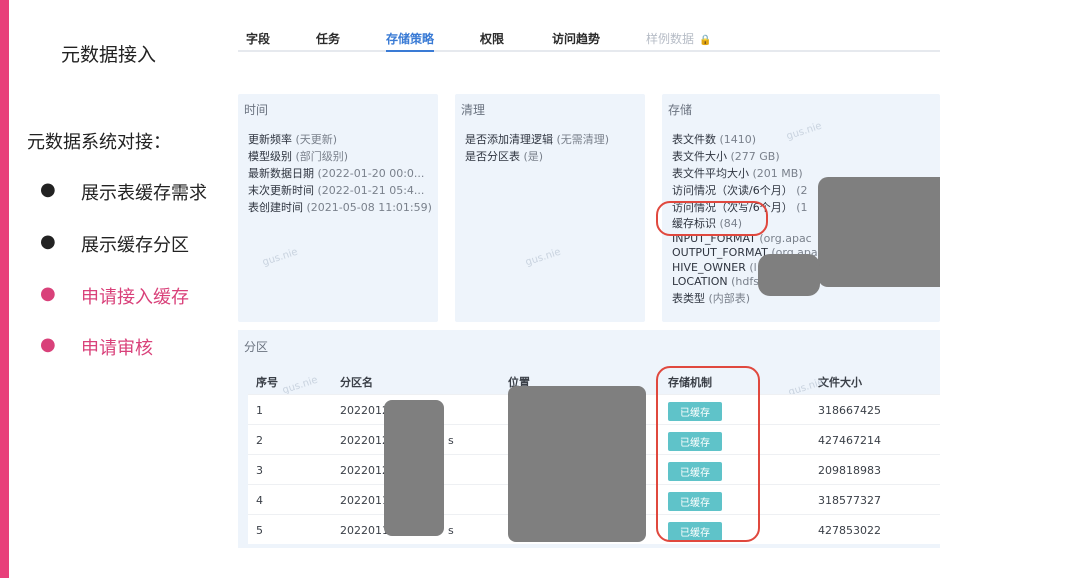  What do you see at coordinates (849, 440) in the screenshot?
I see `file-size: 427467214` at bounding box center [849, 440].